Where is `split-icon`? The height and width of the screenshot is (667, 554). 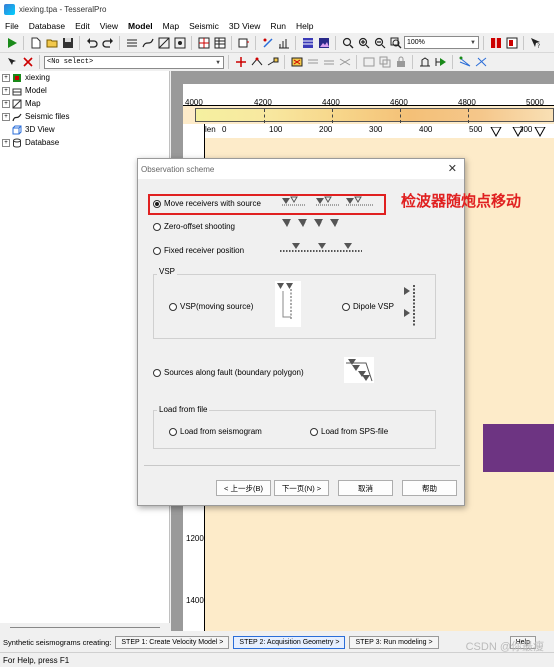 split-icon is located at coordinates (368, 62).